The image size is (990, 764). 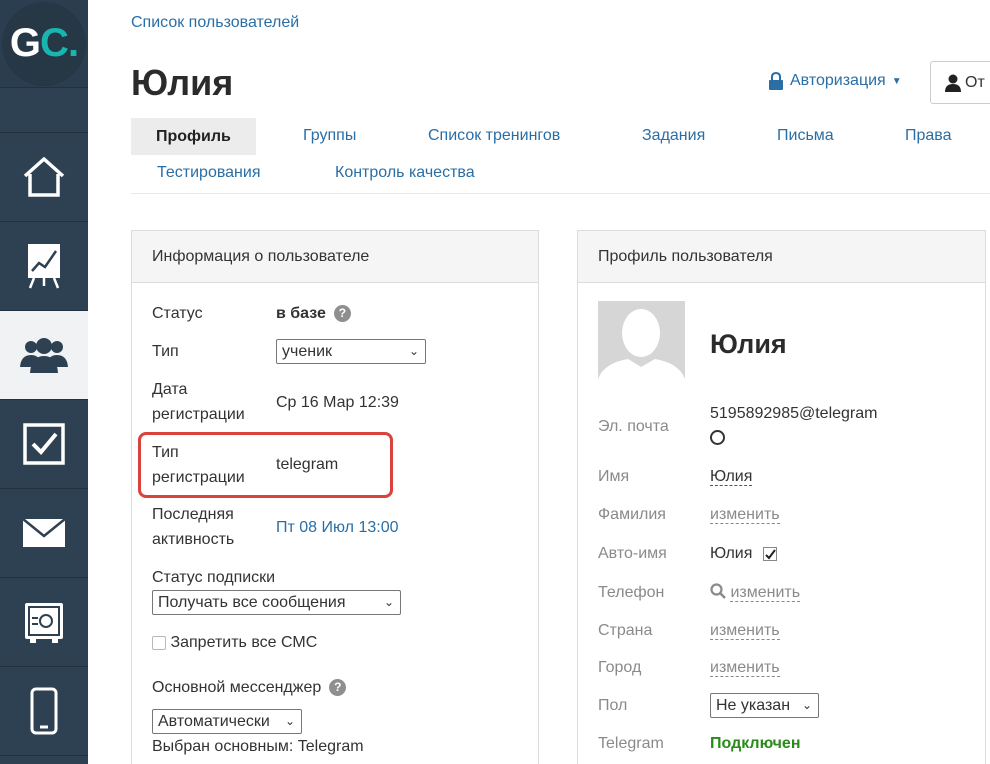 What do you see at coordinates (776, 81) in the screenshot?
I see `lock-icon` at bounding box center [776, 81].